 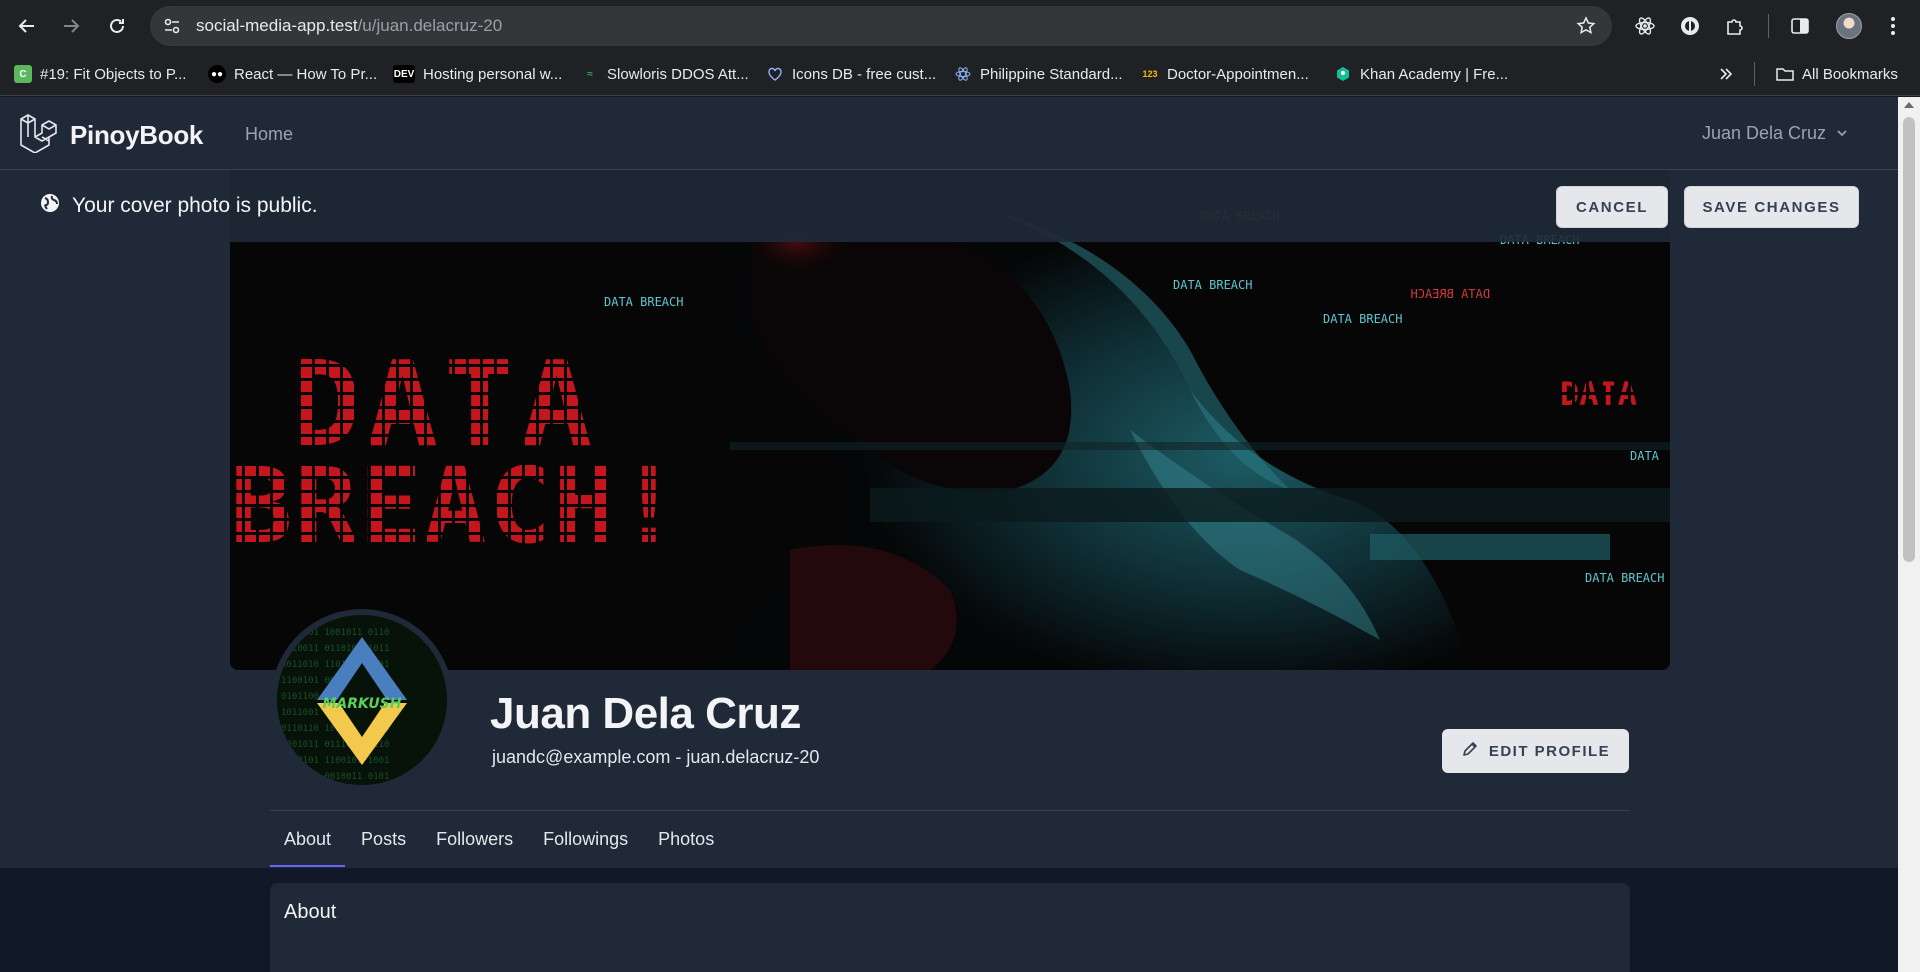 What do you see at coordinates (335, 761) in the screenshot?
I see `svg-text: 0100101 1100101 1001` at bounding box center [335, 761].